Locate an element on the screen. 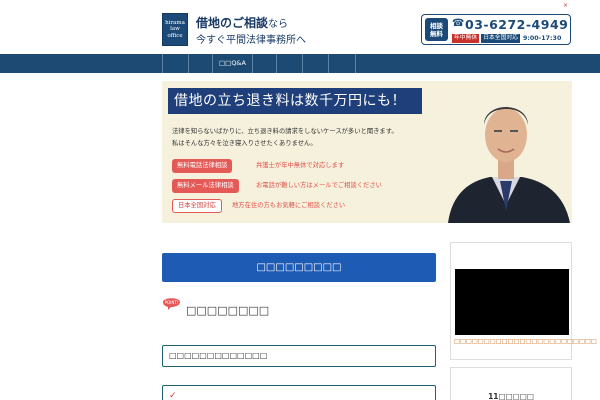 This screenshot has height=400, width=600. cta-text: 弁護士が年中無休で対応します is located at coordinates (300, 165).